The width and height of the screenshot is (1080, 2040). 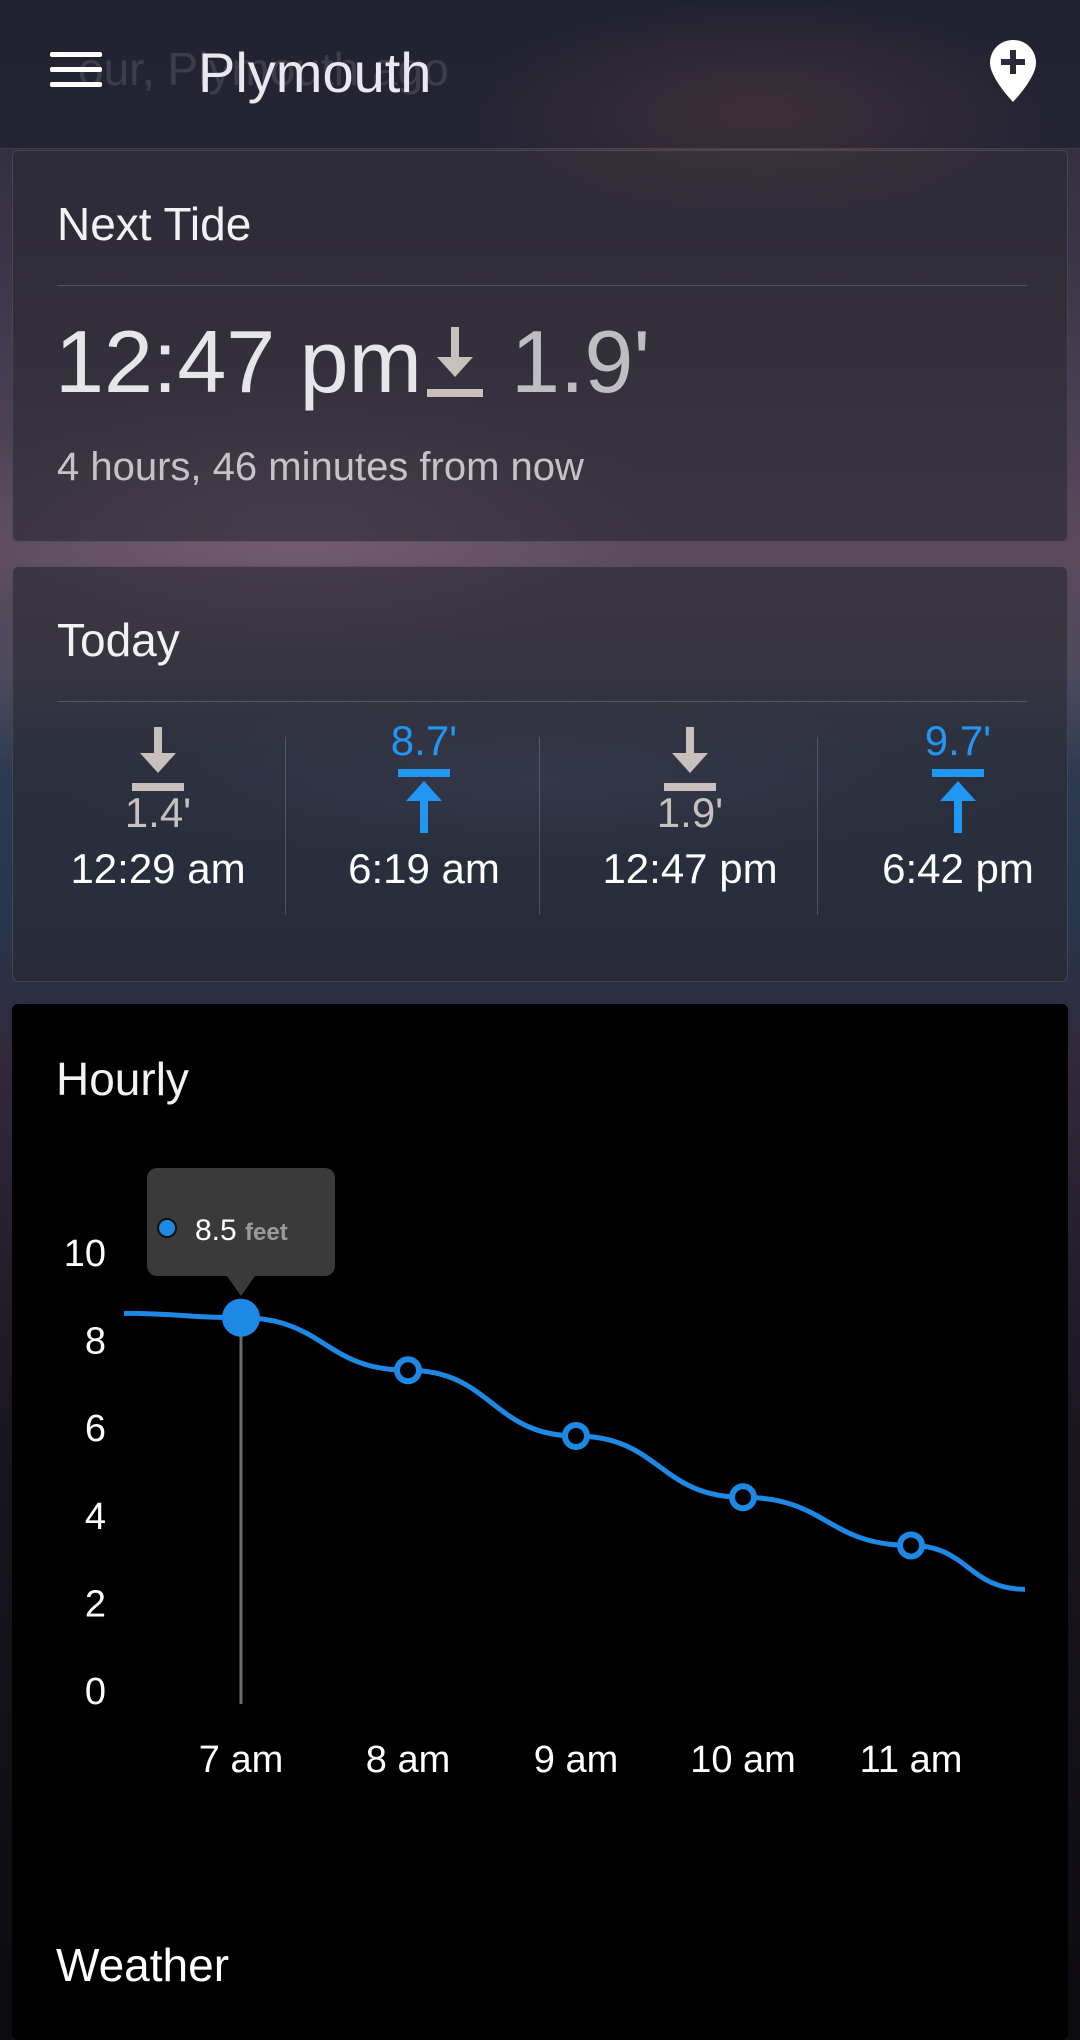 I want to click on x-tick-label: 11 am, so click(x=911, y=1760).